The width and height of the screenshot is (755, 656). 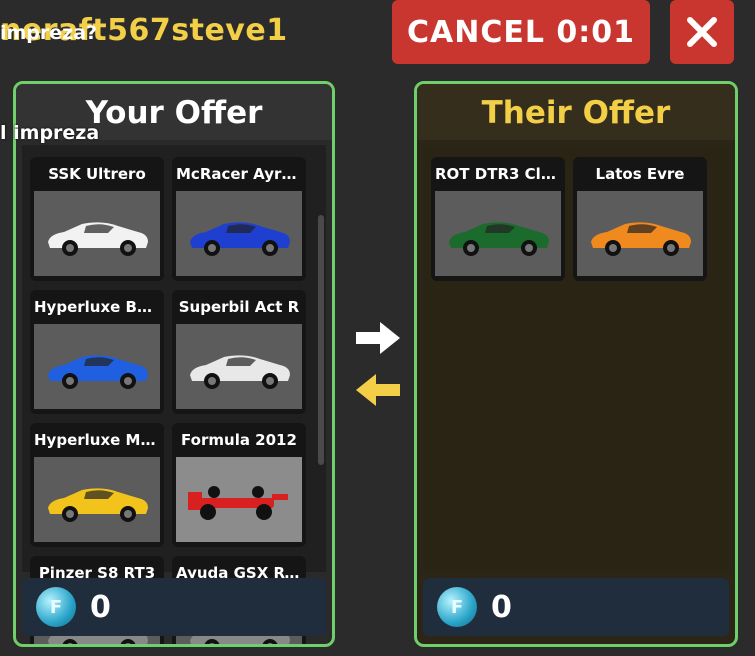 I want to click on car-card: Hyperluxe Balle, so click(x=97, y=352).